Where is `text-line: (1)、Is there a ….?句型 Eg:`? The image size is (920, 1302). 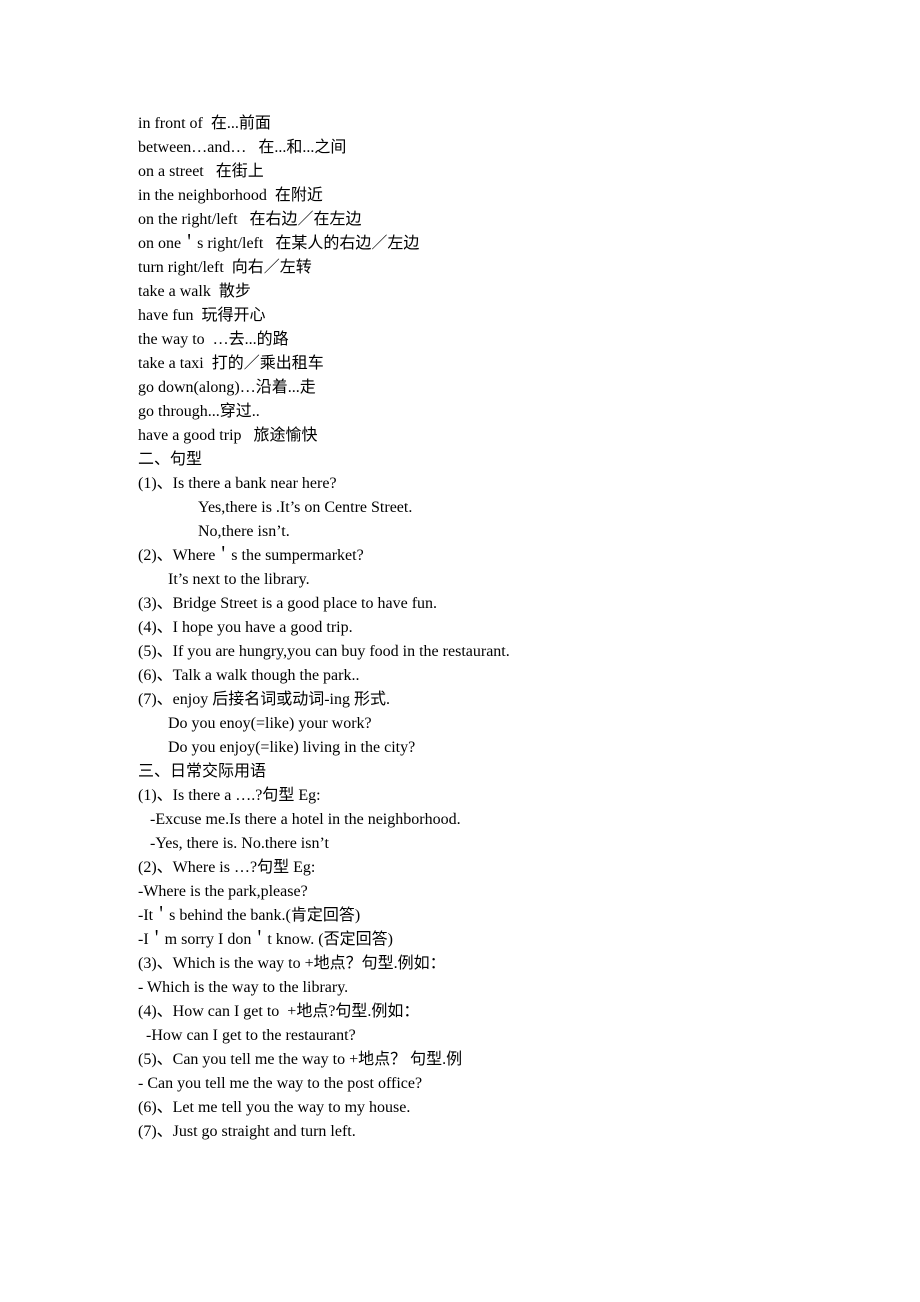 text-line: (1)、Is there a ….?句型 Eg: is located at coordinates (229, 795).